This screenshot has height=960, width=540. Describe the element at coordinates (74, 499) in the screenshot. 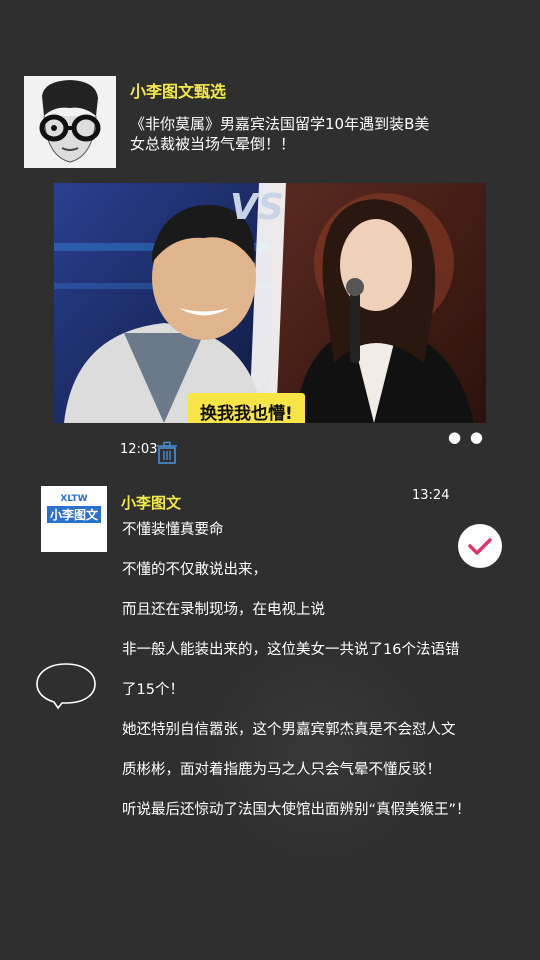

I see `avatar-logo: XLTW` at that location.